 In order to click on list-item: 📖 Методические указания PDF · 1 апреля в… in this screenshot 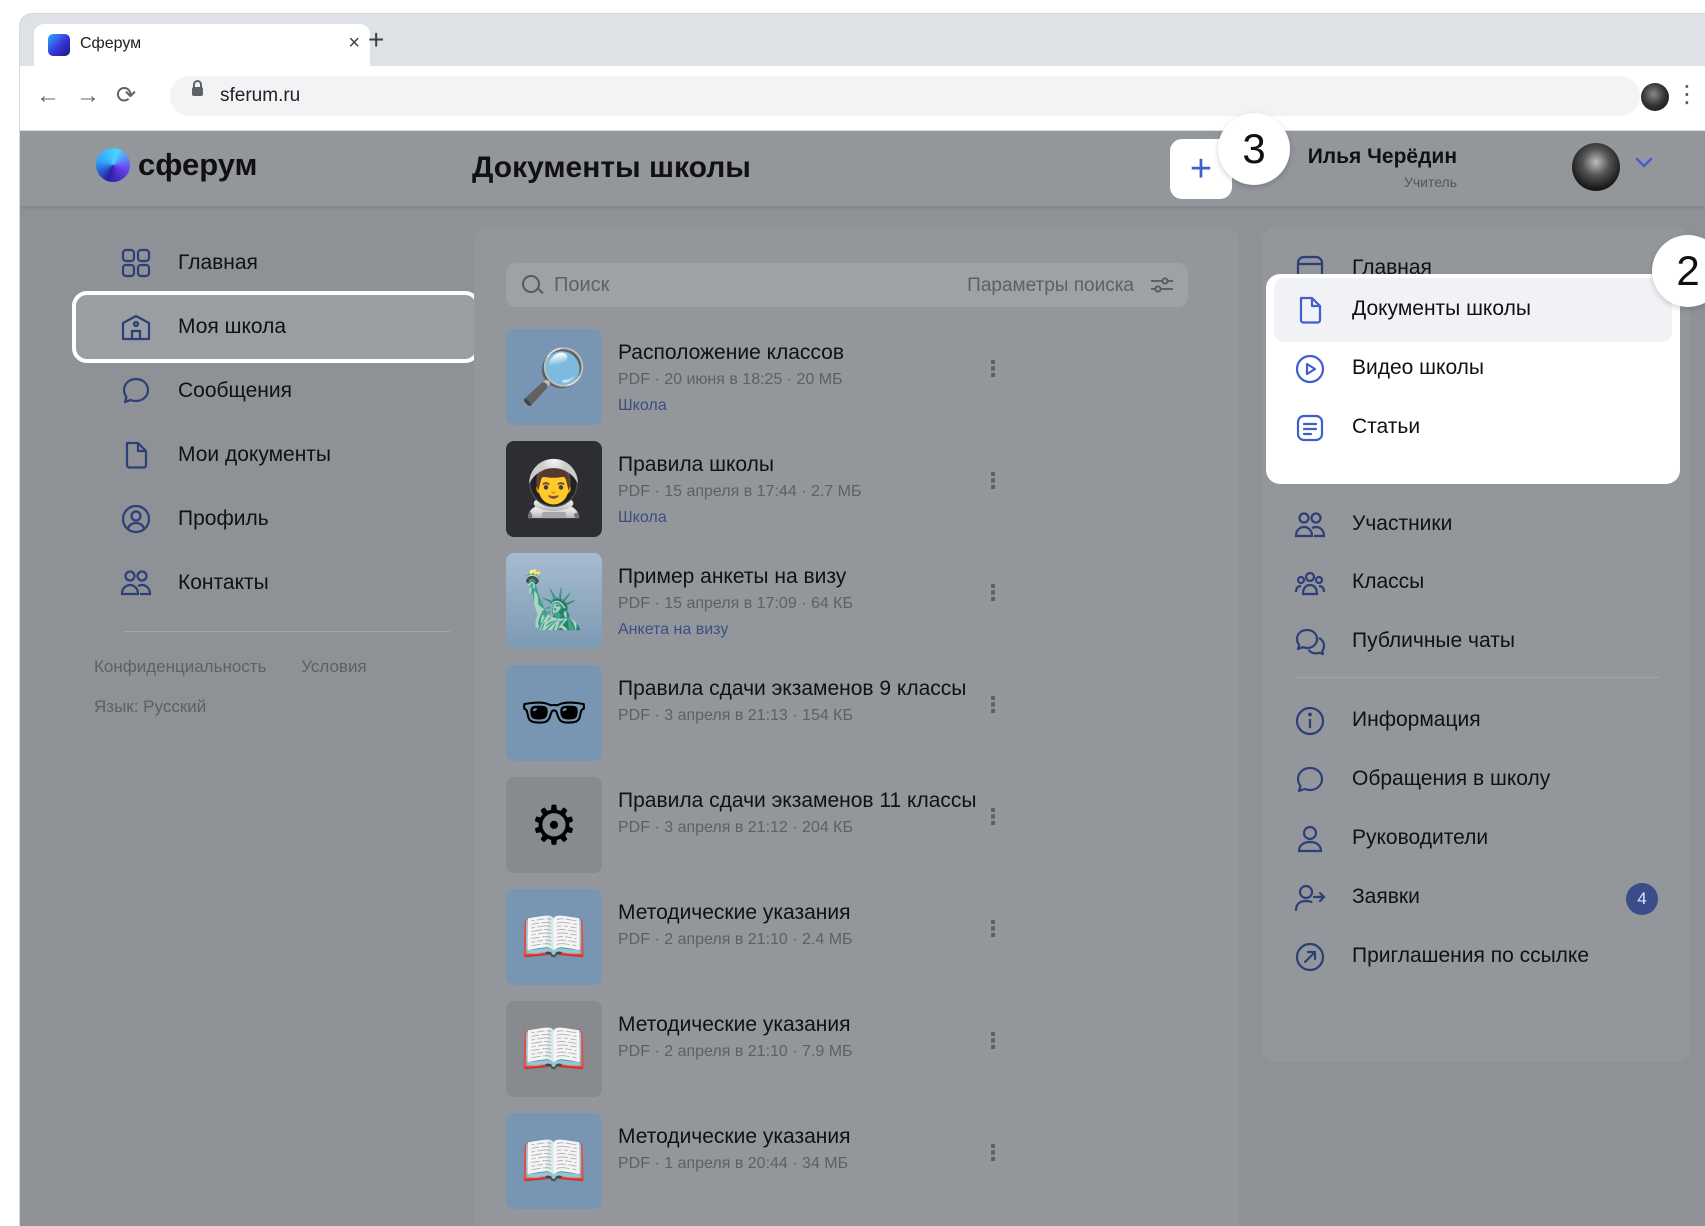, I will do `click(856, 1169)`.